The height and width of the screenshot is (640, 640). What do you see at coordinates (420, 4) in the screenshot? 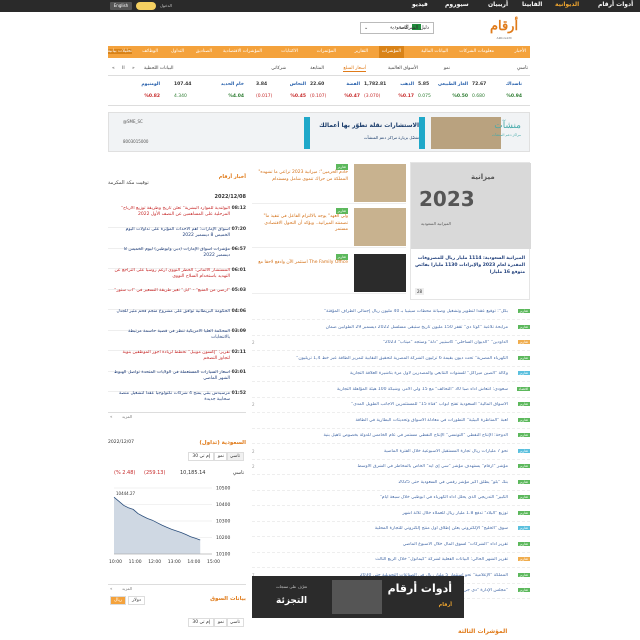
I see `video-link: فيديو` at bounding box center [420, 4].